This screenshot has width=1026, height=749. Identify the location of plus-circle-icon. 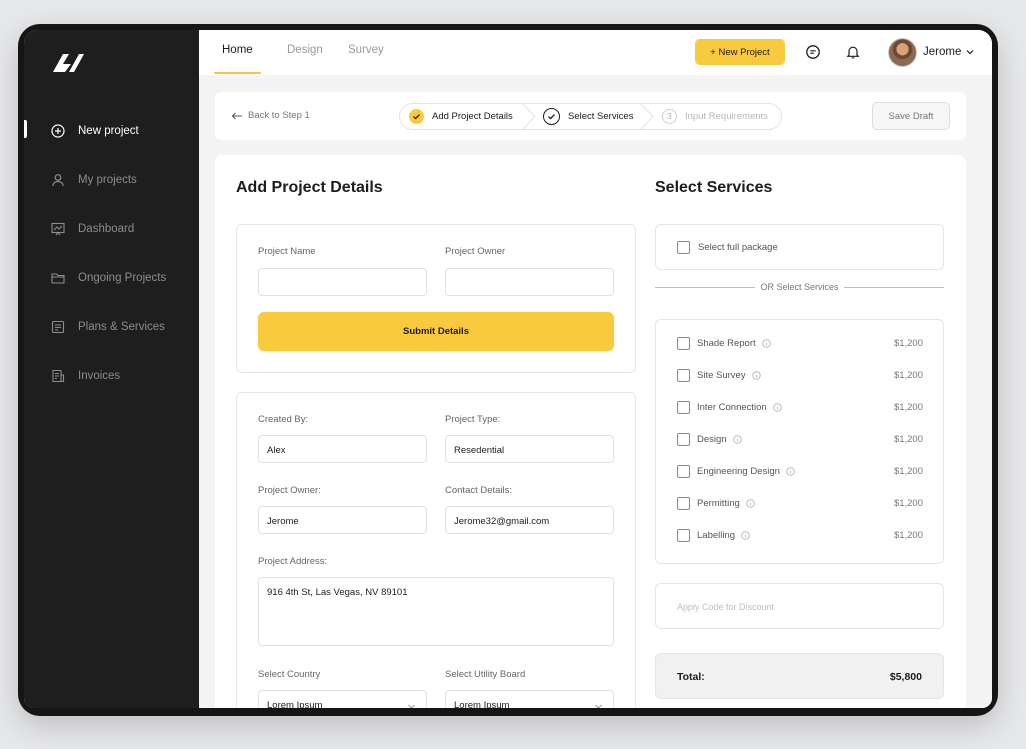
(58, 131).